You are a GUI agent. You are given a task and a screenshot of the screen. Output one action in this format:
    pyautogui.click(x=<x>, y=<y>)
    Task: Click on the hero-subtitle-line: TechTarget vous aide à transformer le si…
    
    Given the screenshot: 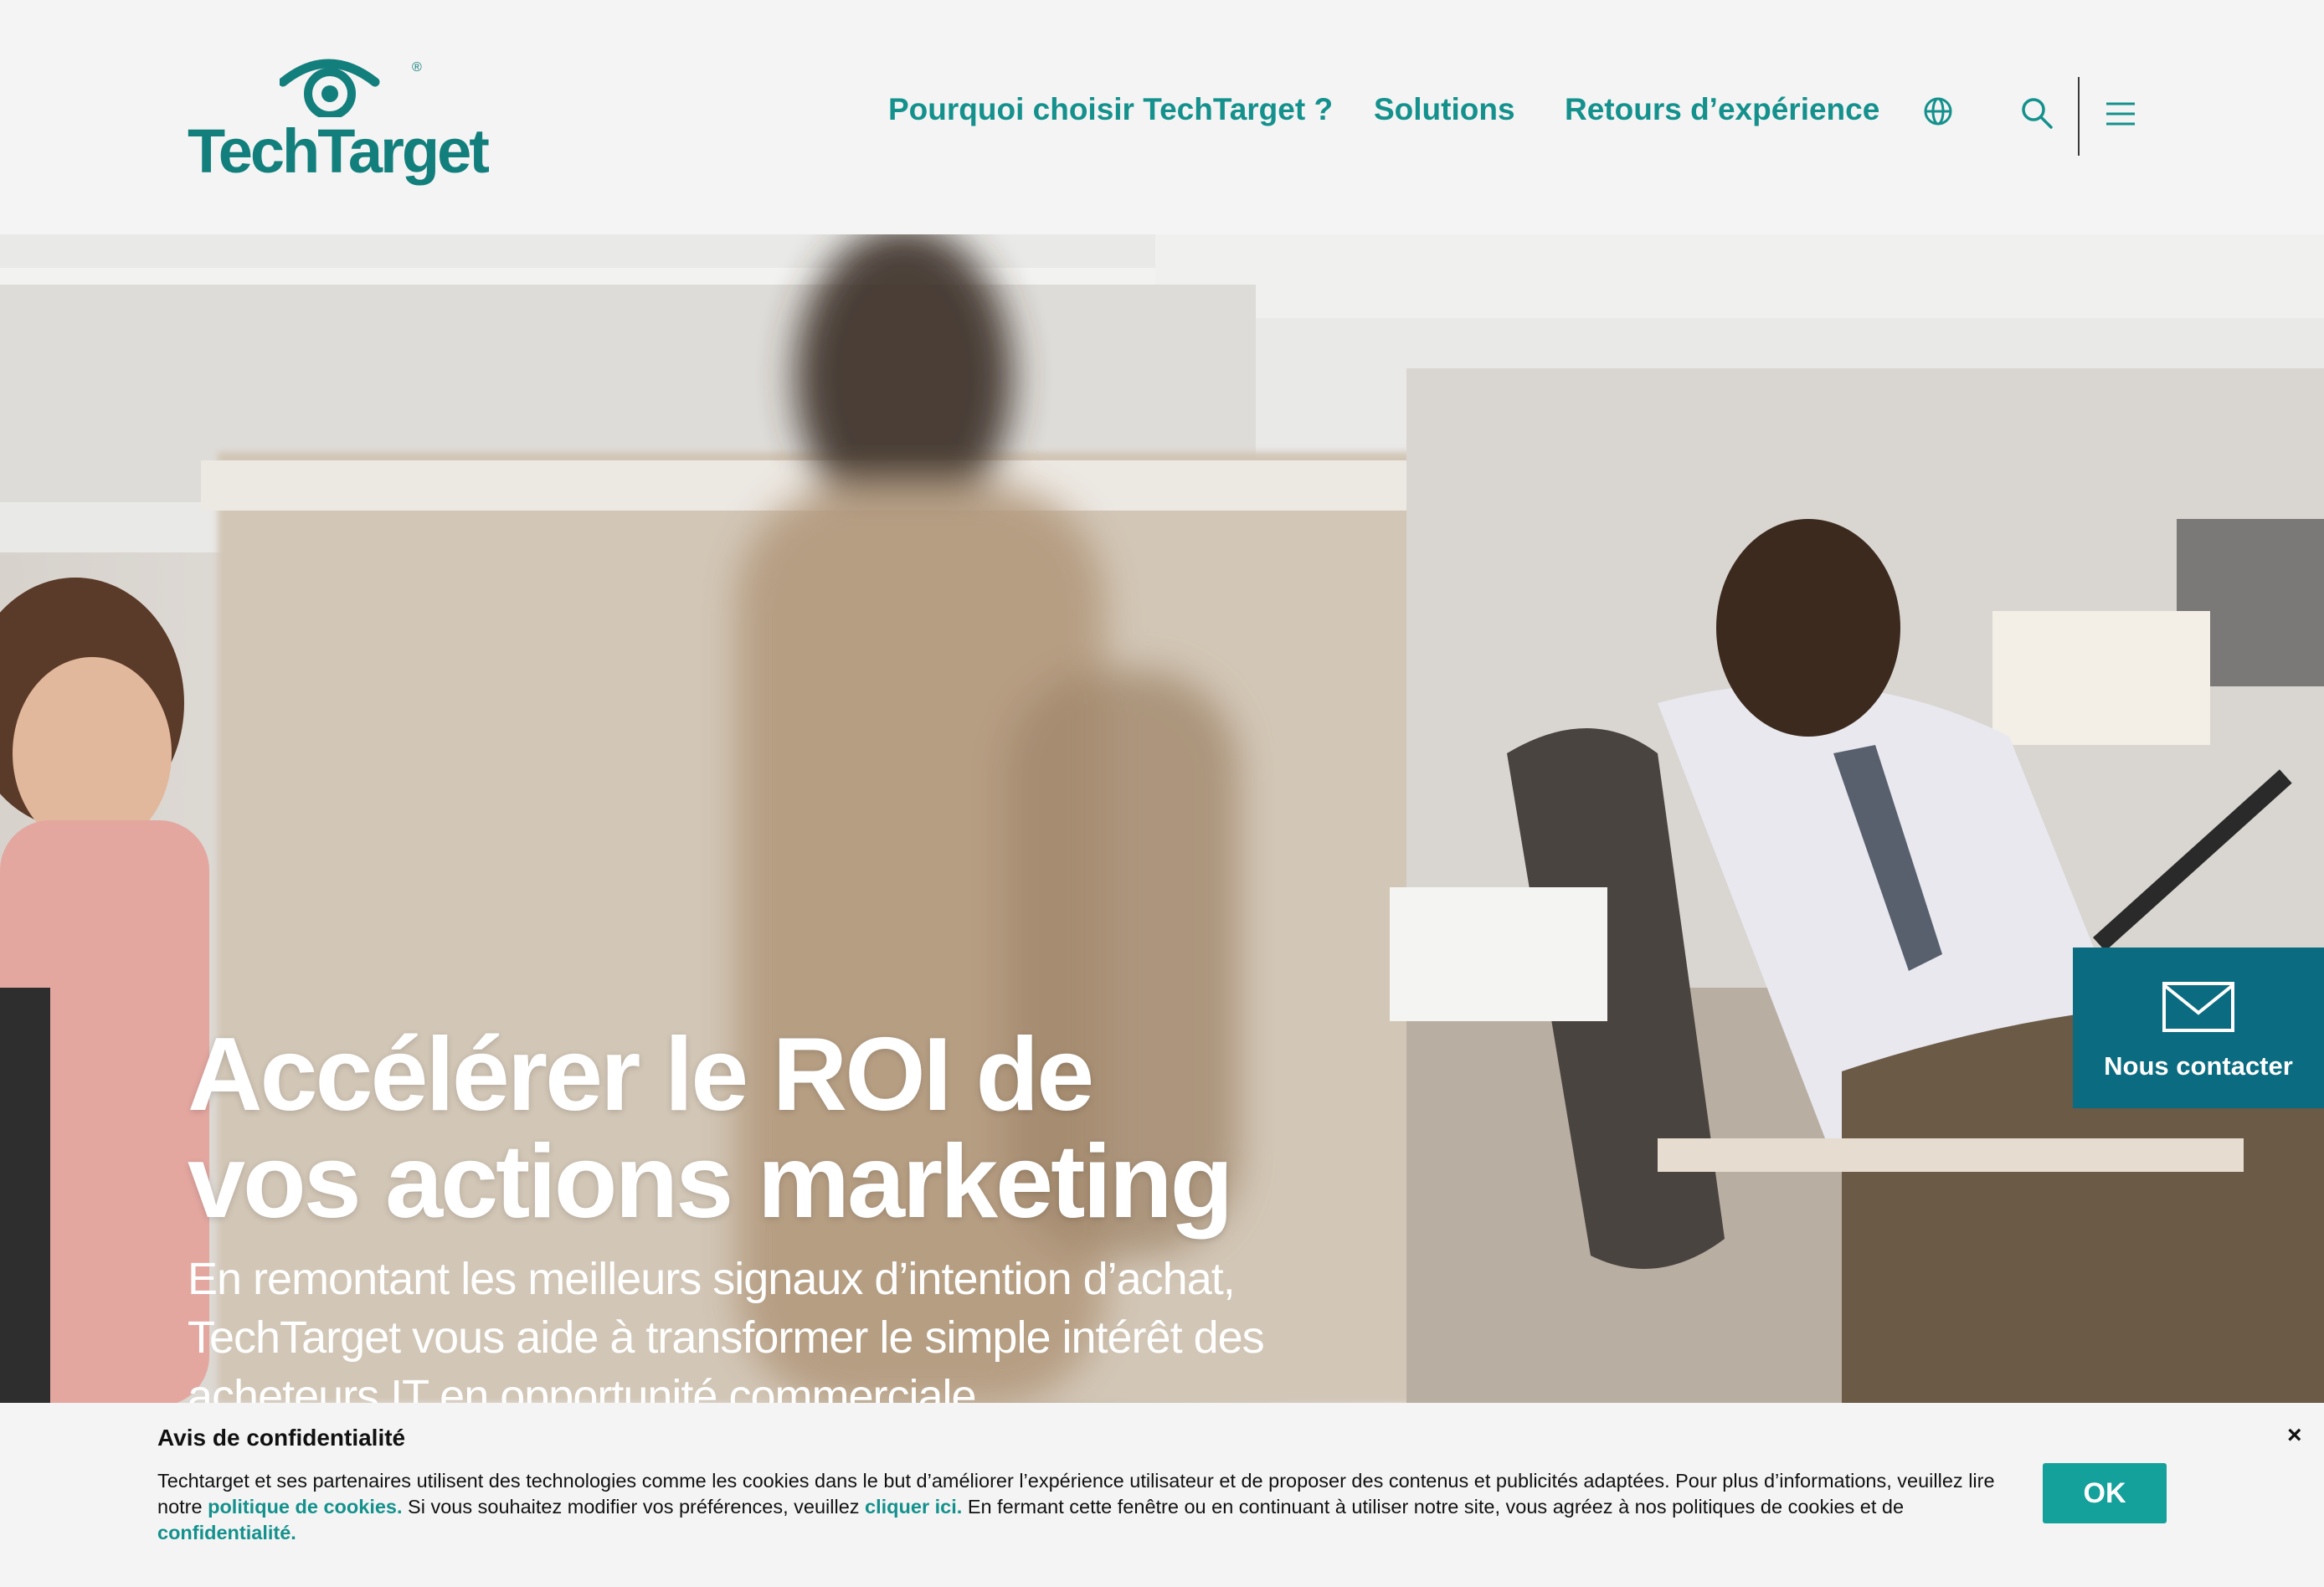 What is the action you would take?
    pyautogui.click(x=726, y=1337)
    